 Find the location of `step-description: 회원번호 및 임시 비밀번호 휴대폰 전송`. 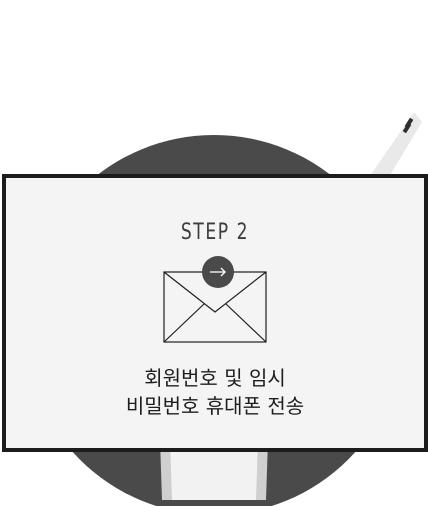

step-description: 회원번호 및 임시 비밀번호 휴대폰 전송 is located at coordinates (215, 392).